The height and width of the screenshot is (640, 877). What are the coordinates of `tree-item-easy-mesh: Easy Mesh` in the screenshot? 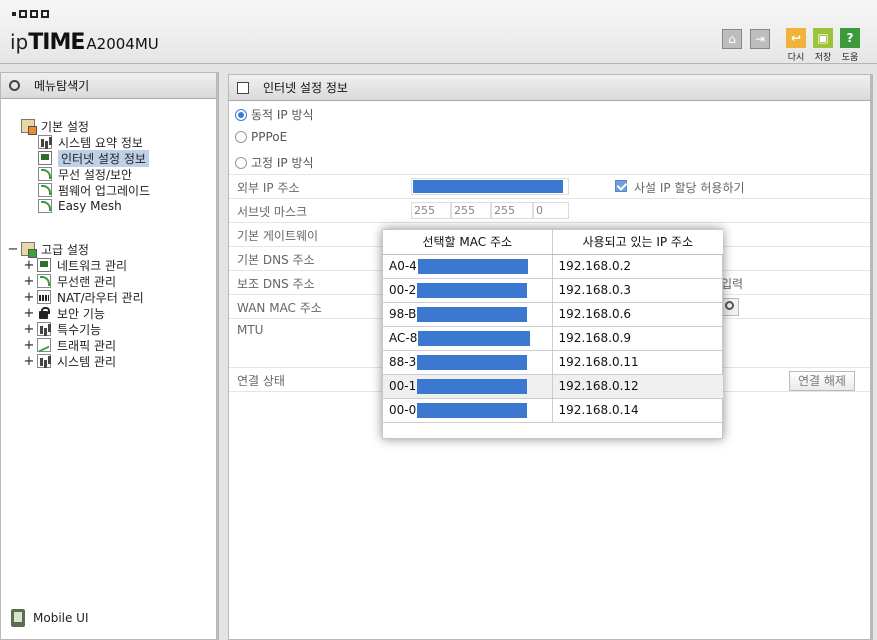 It's located at (80, 206).